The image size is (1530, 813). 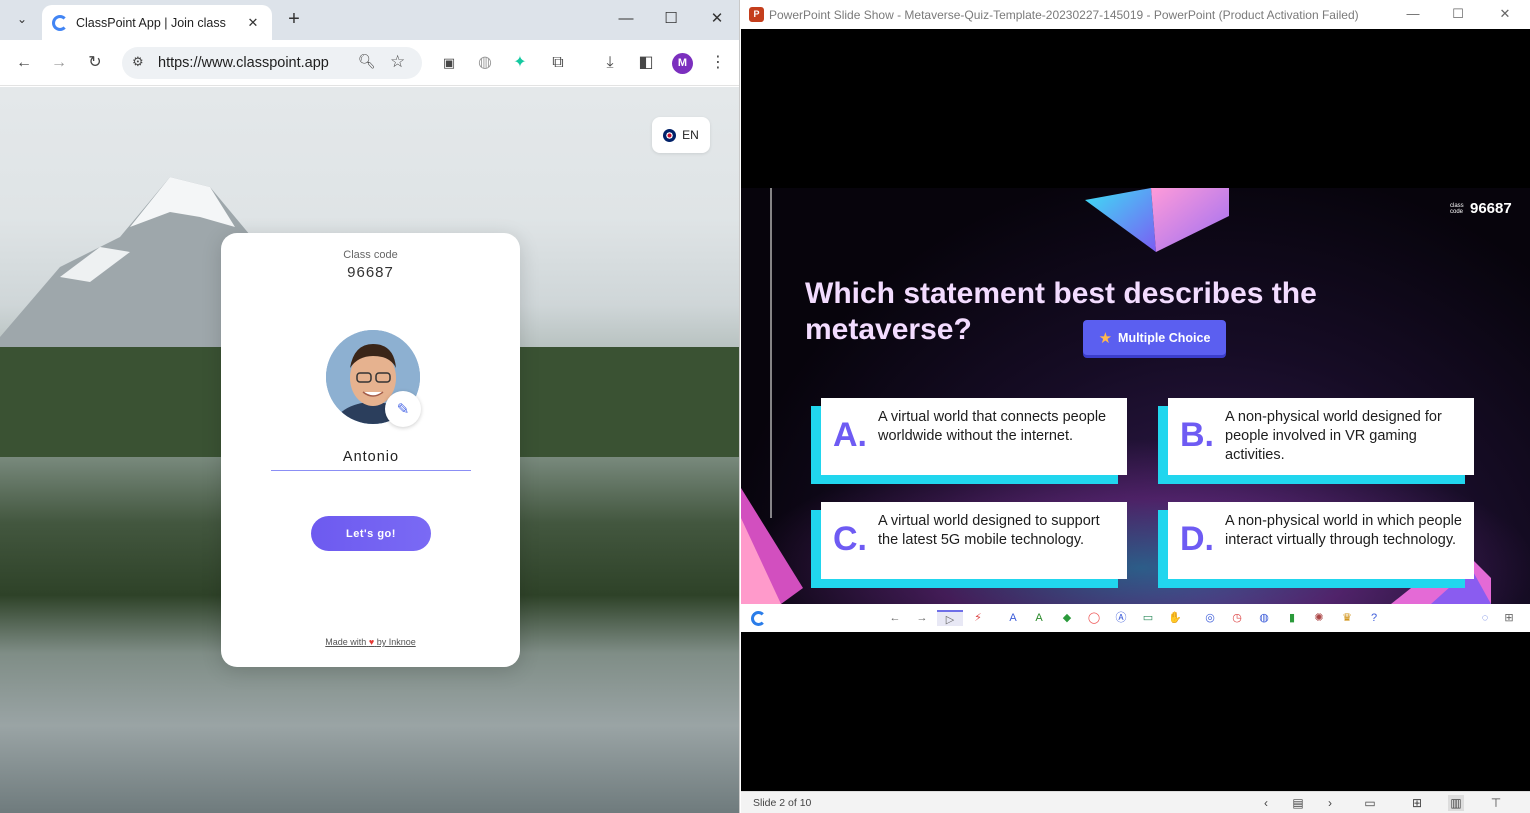 What do you see at coordinates (671, 19) in the screenshot?
I see `maximize-button: ☐` at bounding box center [671, 19].